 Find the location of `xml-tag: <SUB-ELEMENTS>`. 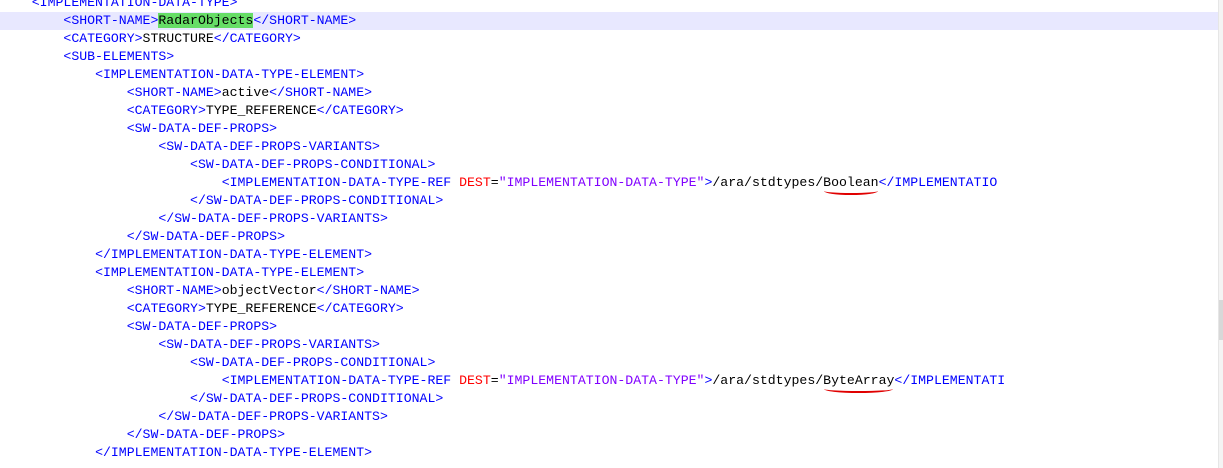

xml-tag: <SUB-ELEMENTS> is located at coordinates (119, 56).